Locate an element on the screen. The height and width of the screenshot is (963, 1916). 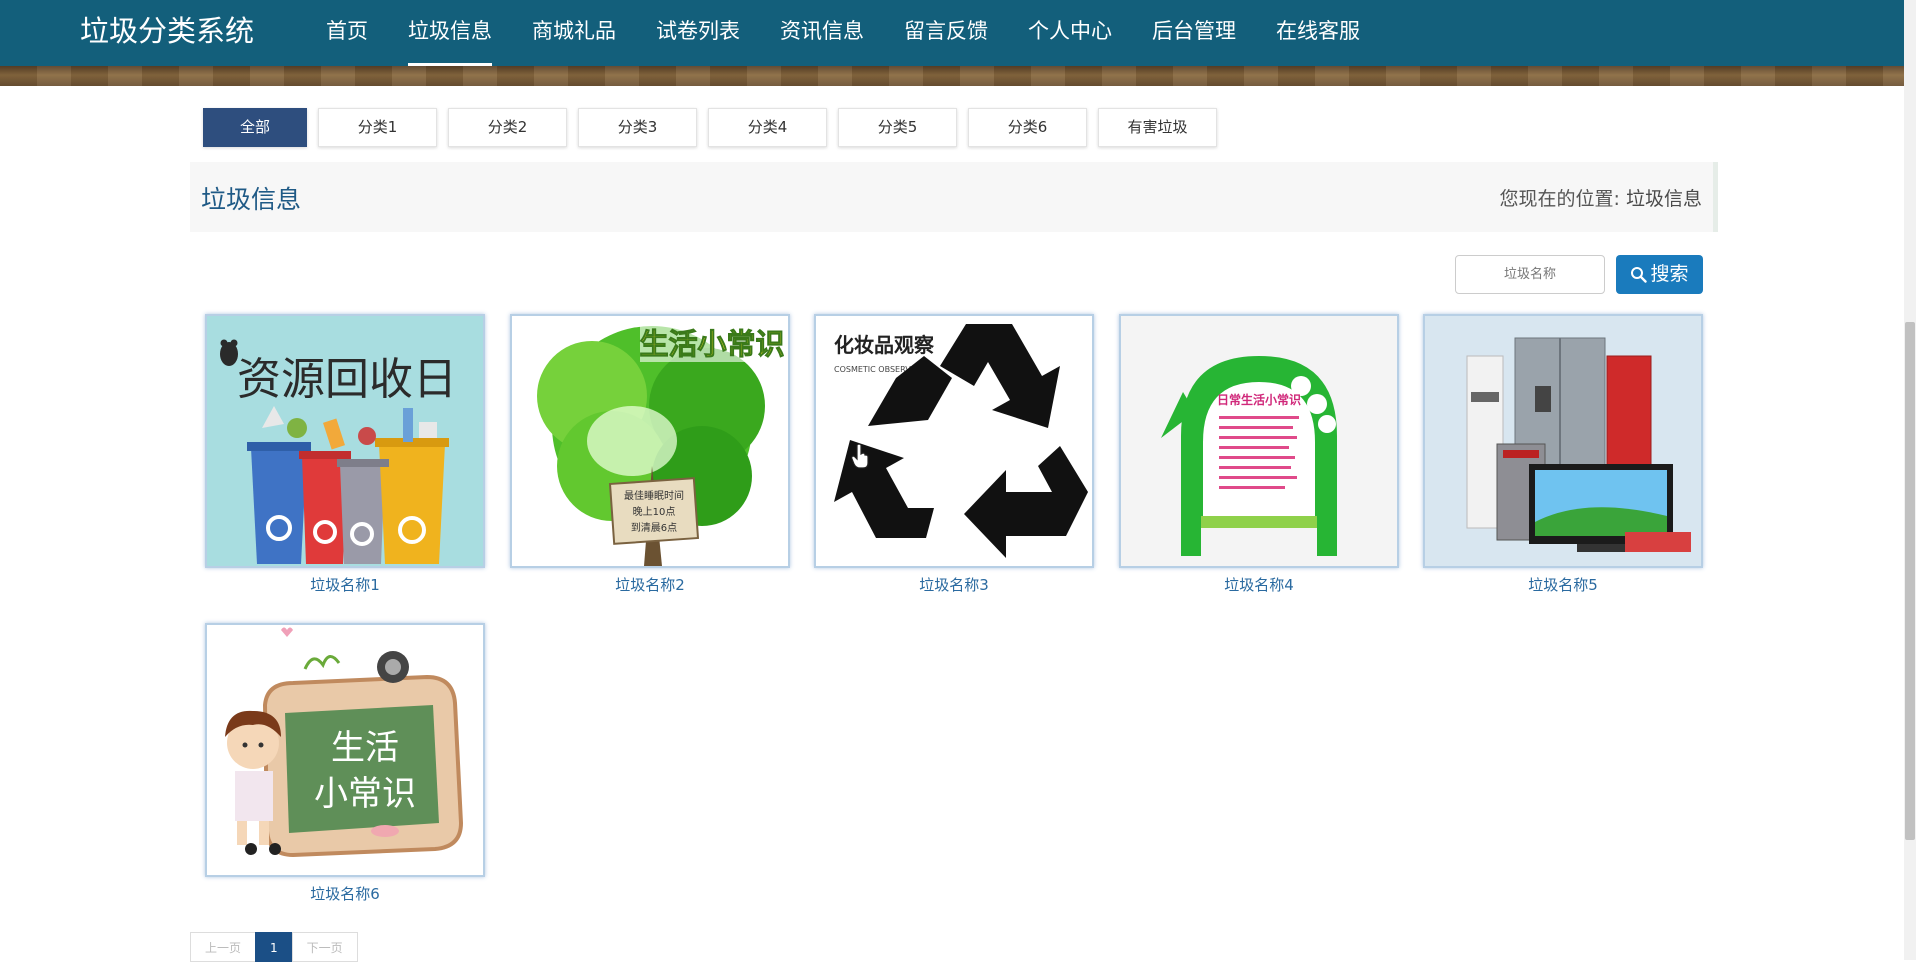
item-image-2-sign-2: 晚上10点 is located at coordinates (654, 512).